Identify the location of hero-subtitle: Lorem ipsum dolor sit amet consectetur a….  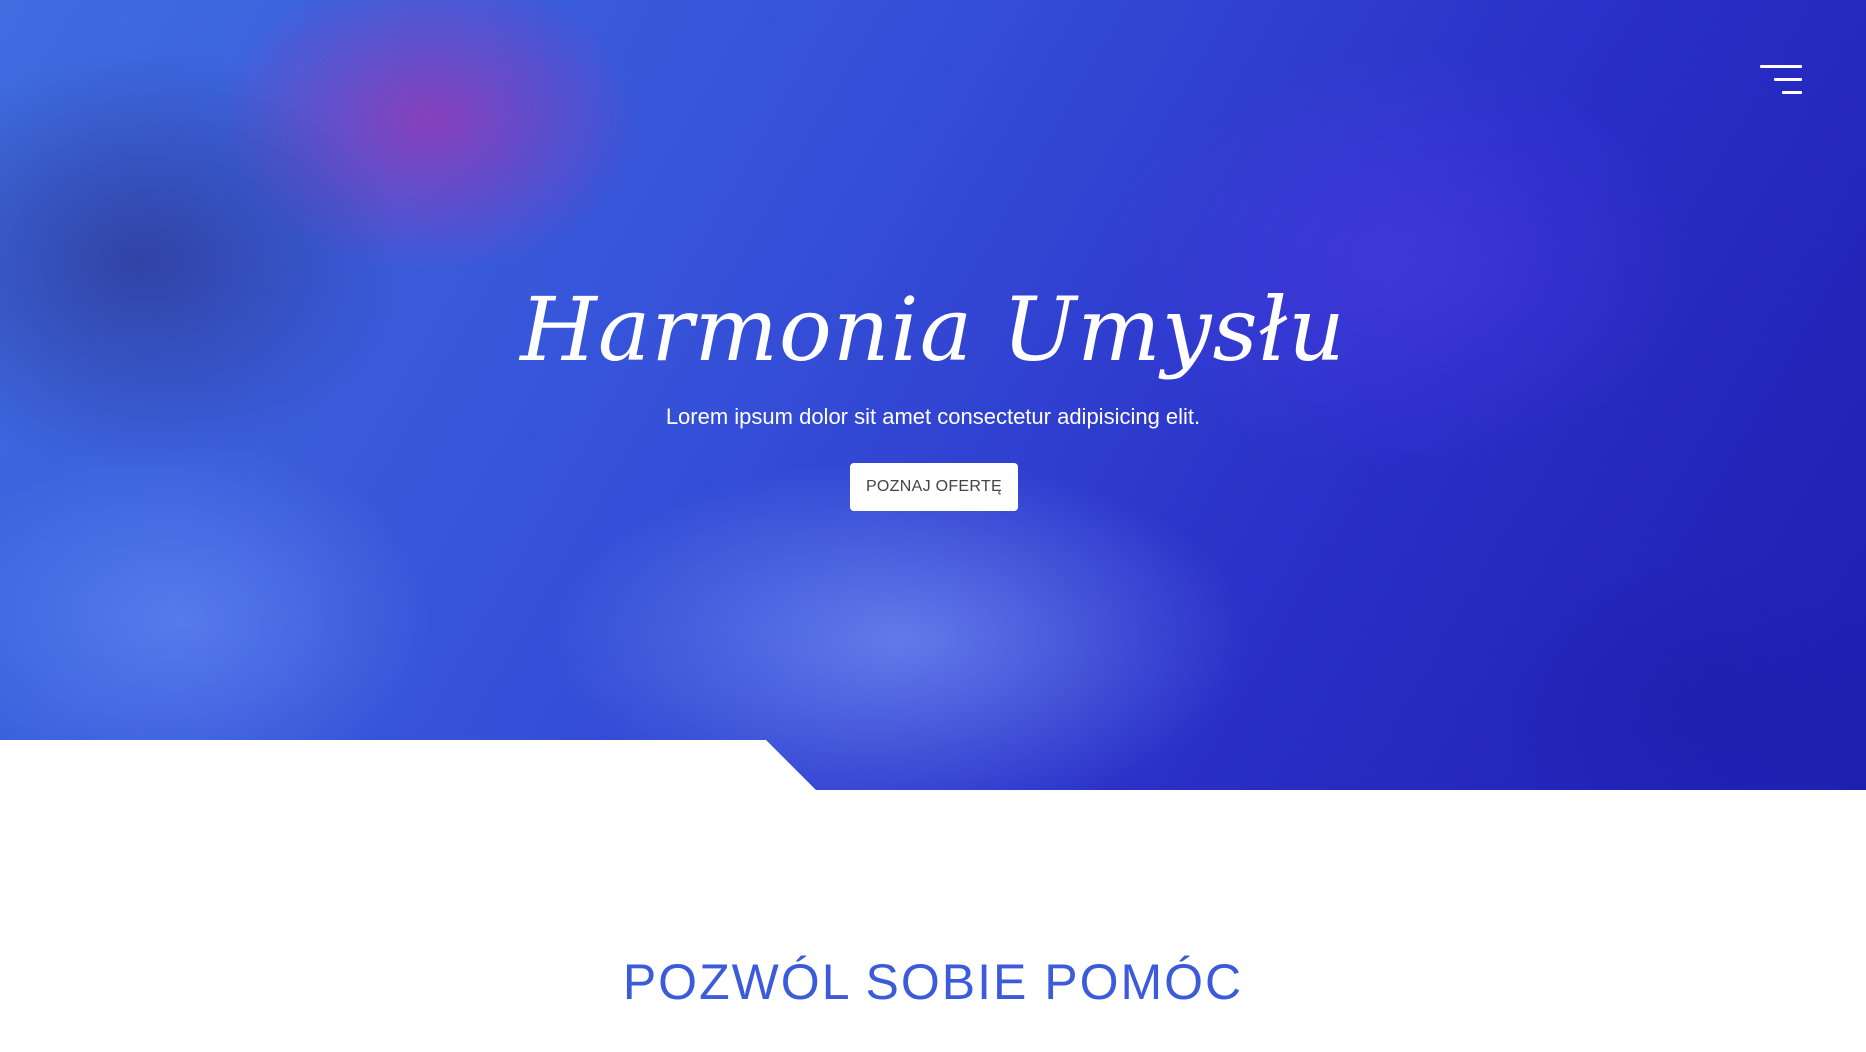
(933, 416).